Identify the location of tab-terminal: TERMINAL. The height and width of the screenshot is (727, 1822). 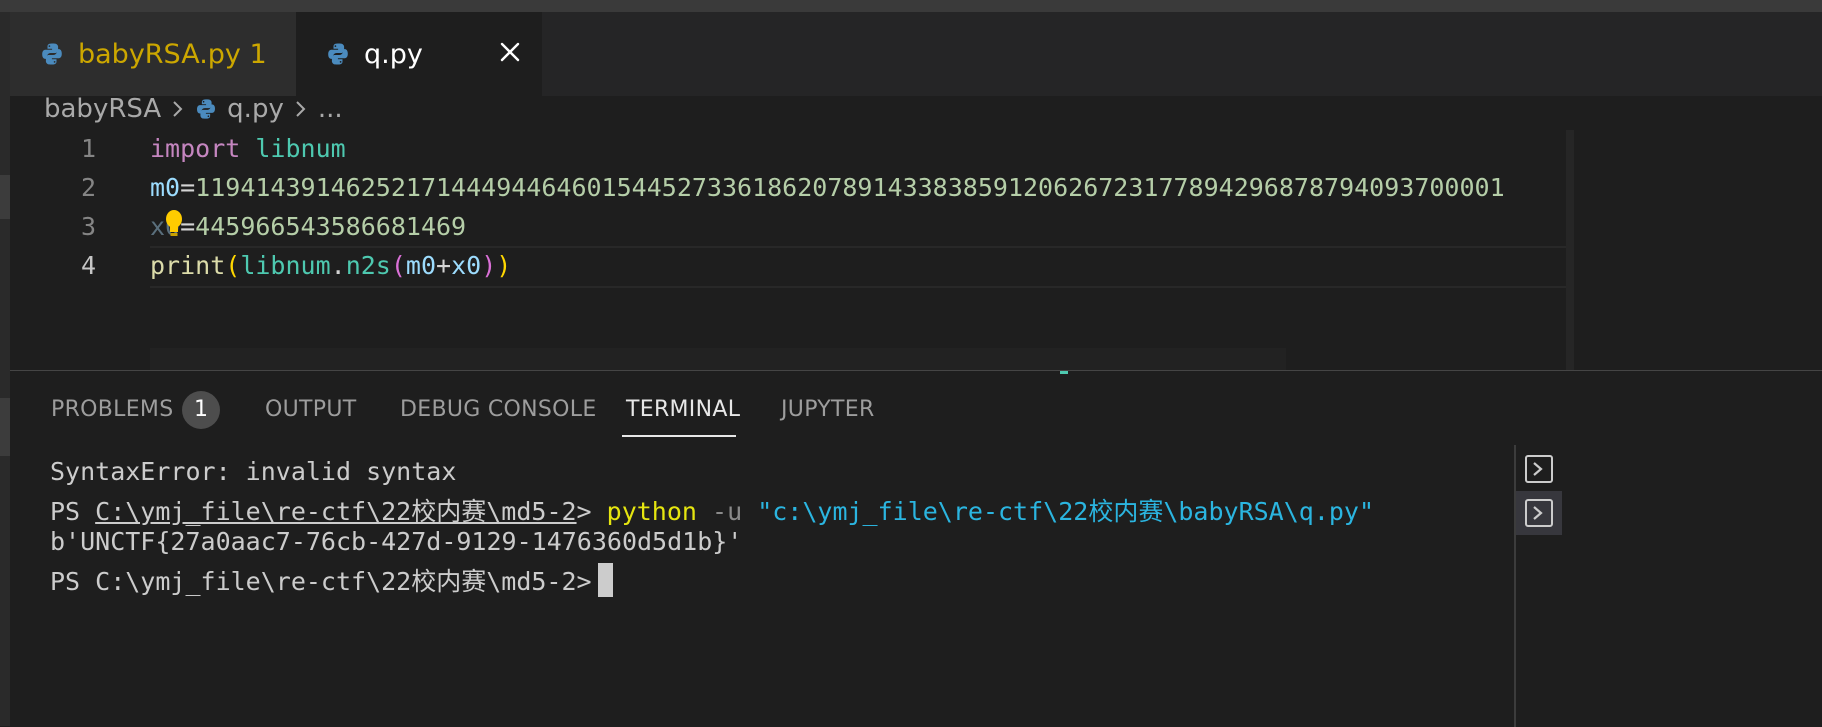
(683, 409).